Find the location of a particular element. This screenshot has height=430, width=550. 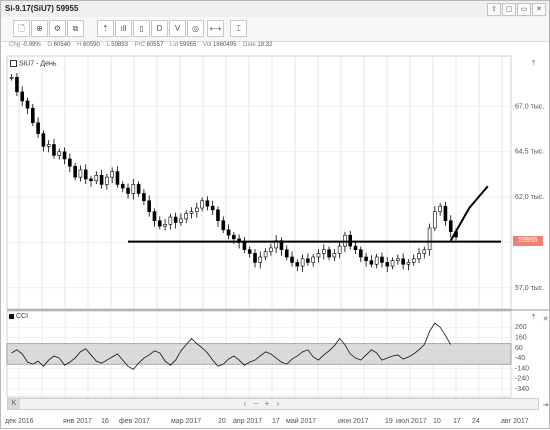

scroll-end-icon: ⇥ is located at coordinates (545, 405).